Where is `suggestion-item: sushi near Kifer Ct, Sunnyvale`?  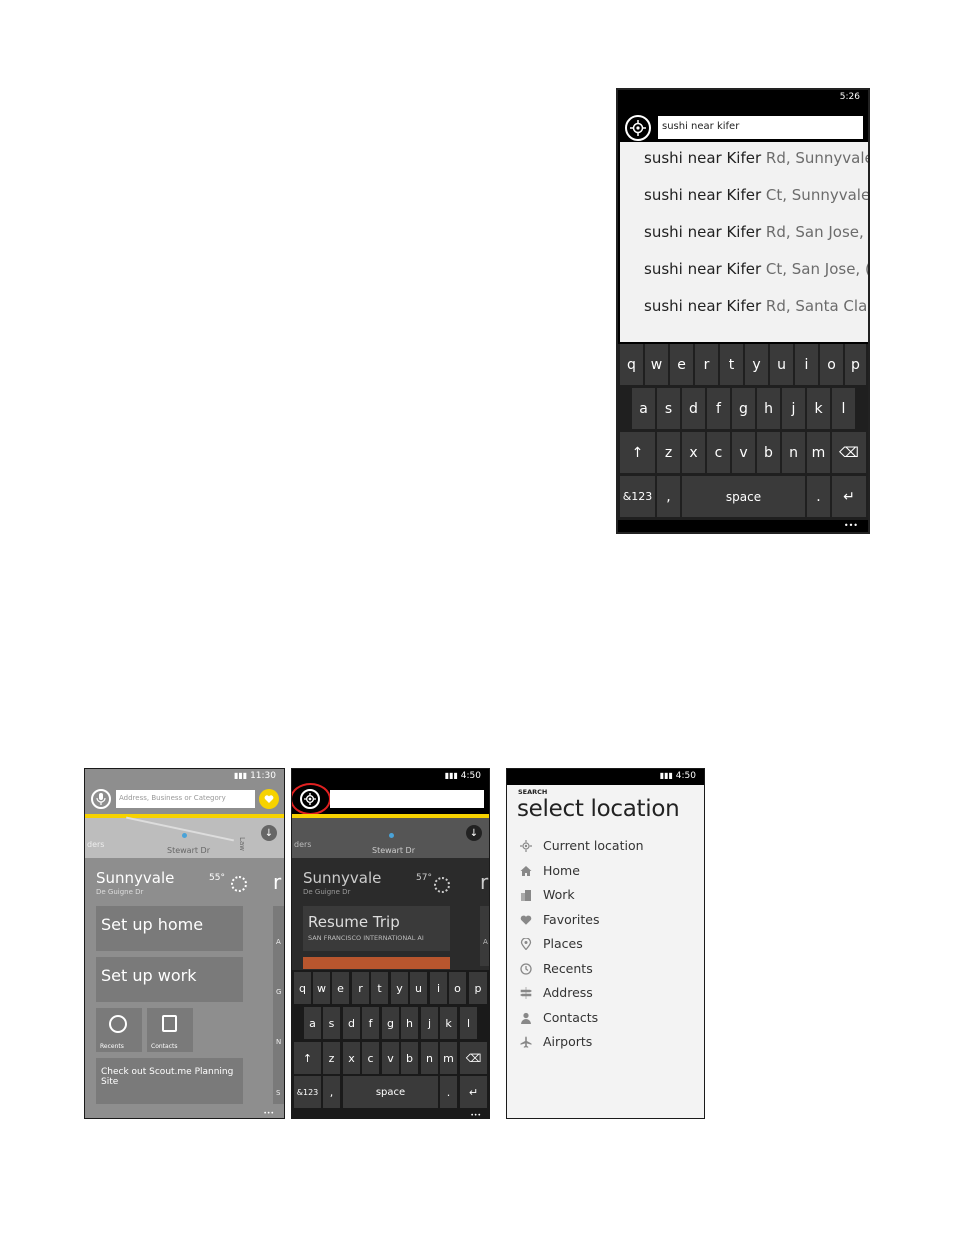 suggestion-item: sushi near Kifer Ct, Sunnyvale is located at coordinates (756, 195).